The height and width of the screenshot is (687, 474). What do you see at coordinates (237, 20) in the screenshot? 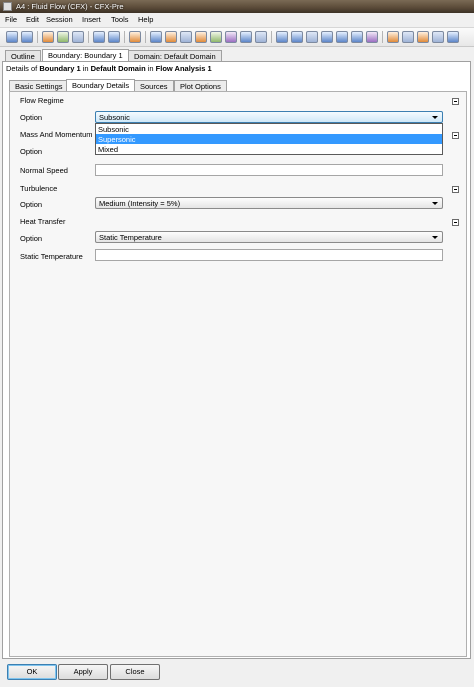
I see `menu-bar: File Edit Session Insert Tools Help` at bounding box center [237, 20].